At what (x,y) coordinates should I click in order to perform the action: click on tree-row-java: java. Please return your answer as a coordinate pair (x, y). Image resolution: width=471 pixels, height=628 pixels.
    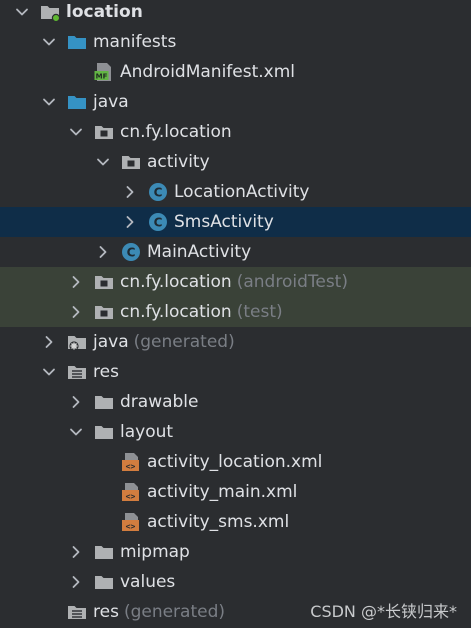
    Looking at the image, I should click on (235, 102).